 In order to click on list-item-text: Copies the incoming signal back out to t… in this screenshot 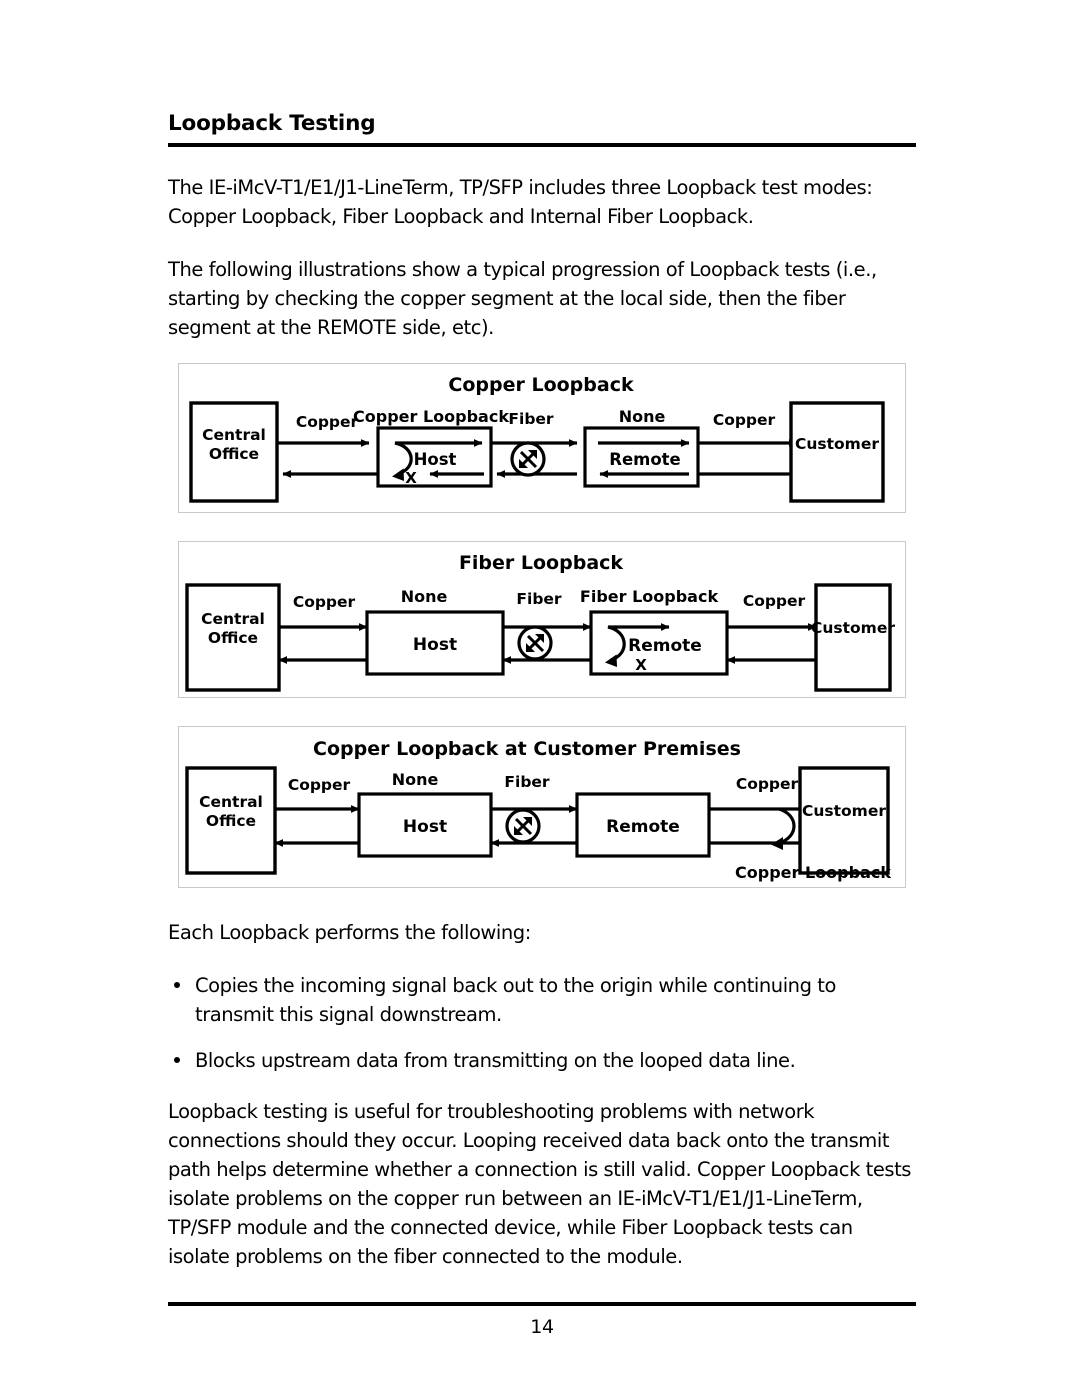, I will do `click(515, 999)`.